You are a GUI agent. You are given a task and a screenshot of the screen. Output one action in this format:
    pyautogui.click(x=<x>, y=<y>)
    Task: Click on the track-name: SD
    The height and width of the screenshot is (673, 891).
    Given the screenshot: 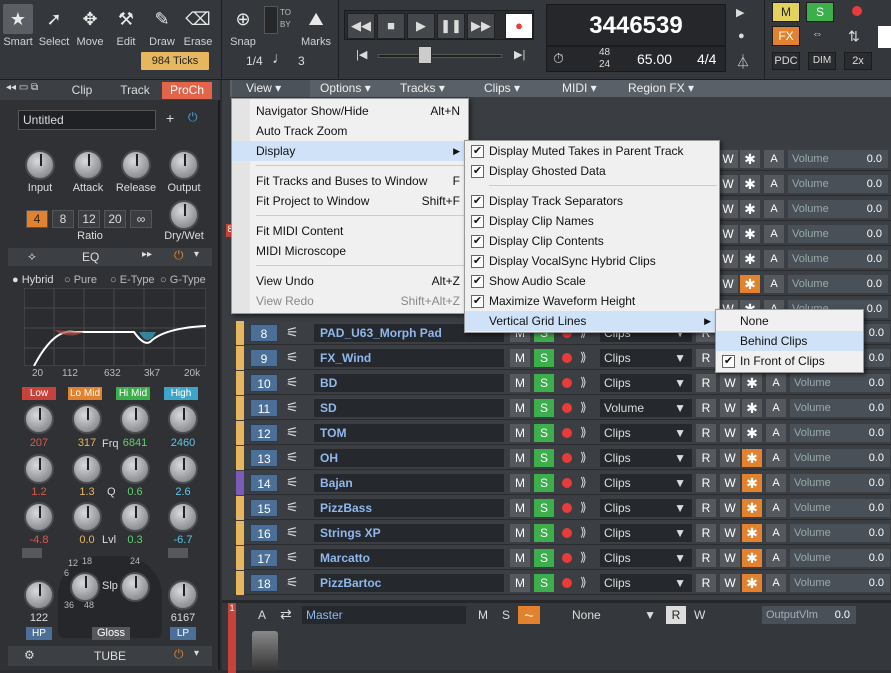 What is the action you would take?
    pyautogui.click(x=409, y=408)
    